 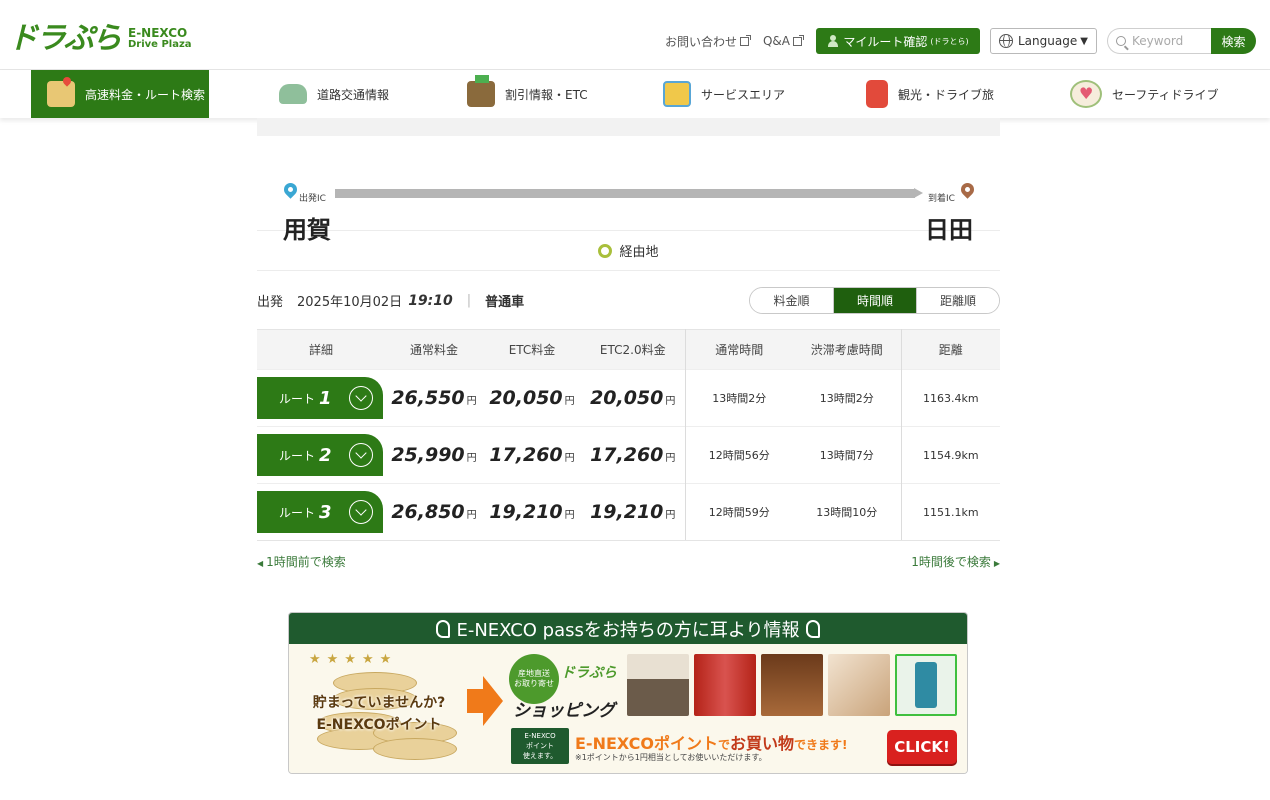 I want to click on search-1h-later-link: 1時間後で検索 ▶, so click(x=955, y=561).